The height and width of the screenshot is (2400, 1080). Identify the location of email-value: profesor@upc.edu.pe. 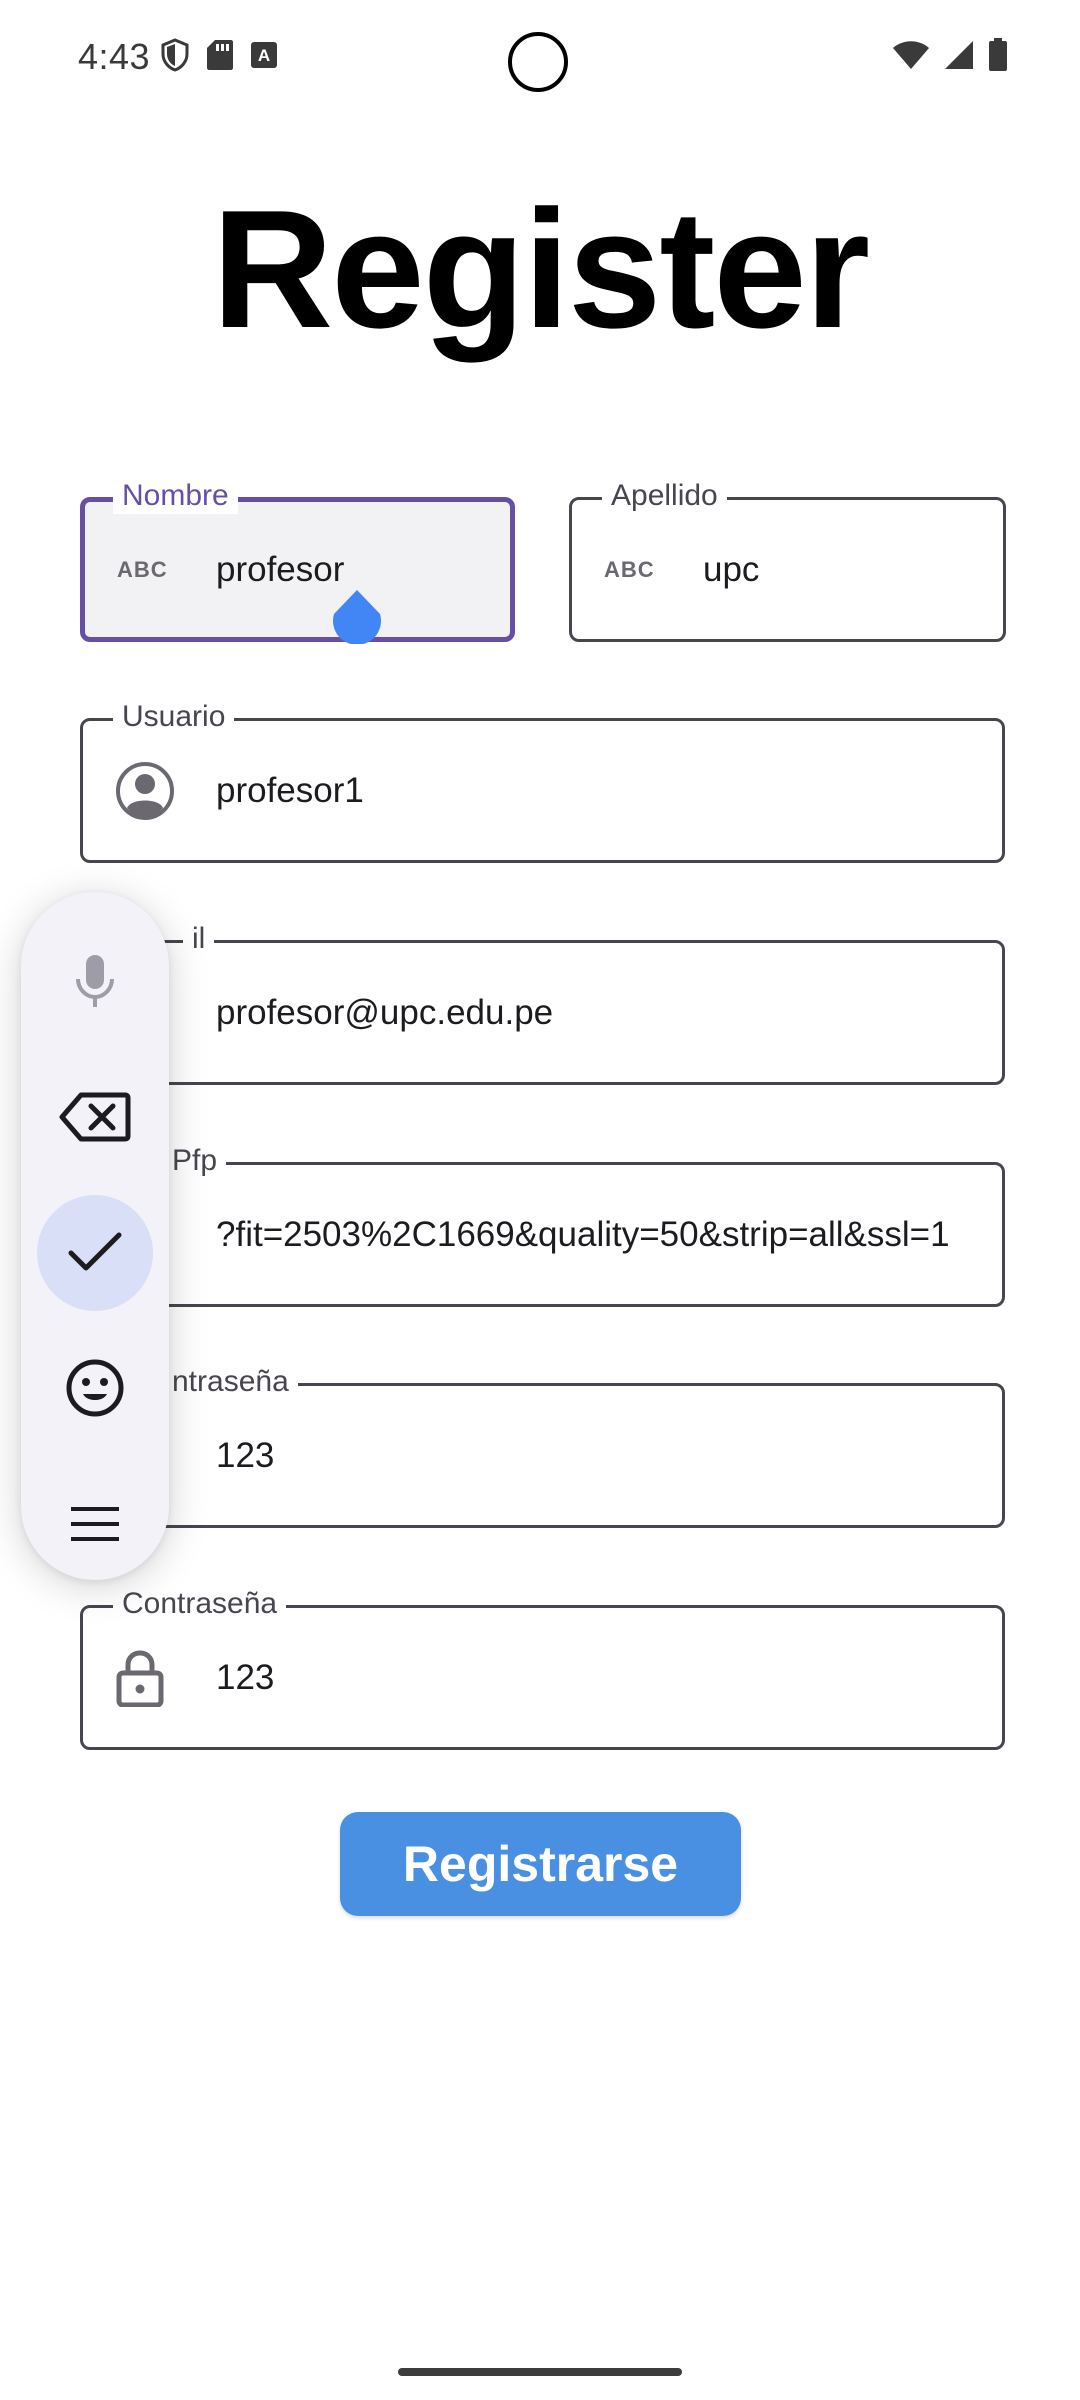
(385, 1012).